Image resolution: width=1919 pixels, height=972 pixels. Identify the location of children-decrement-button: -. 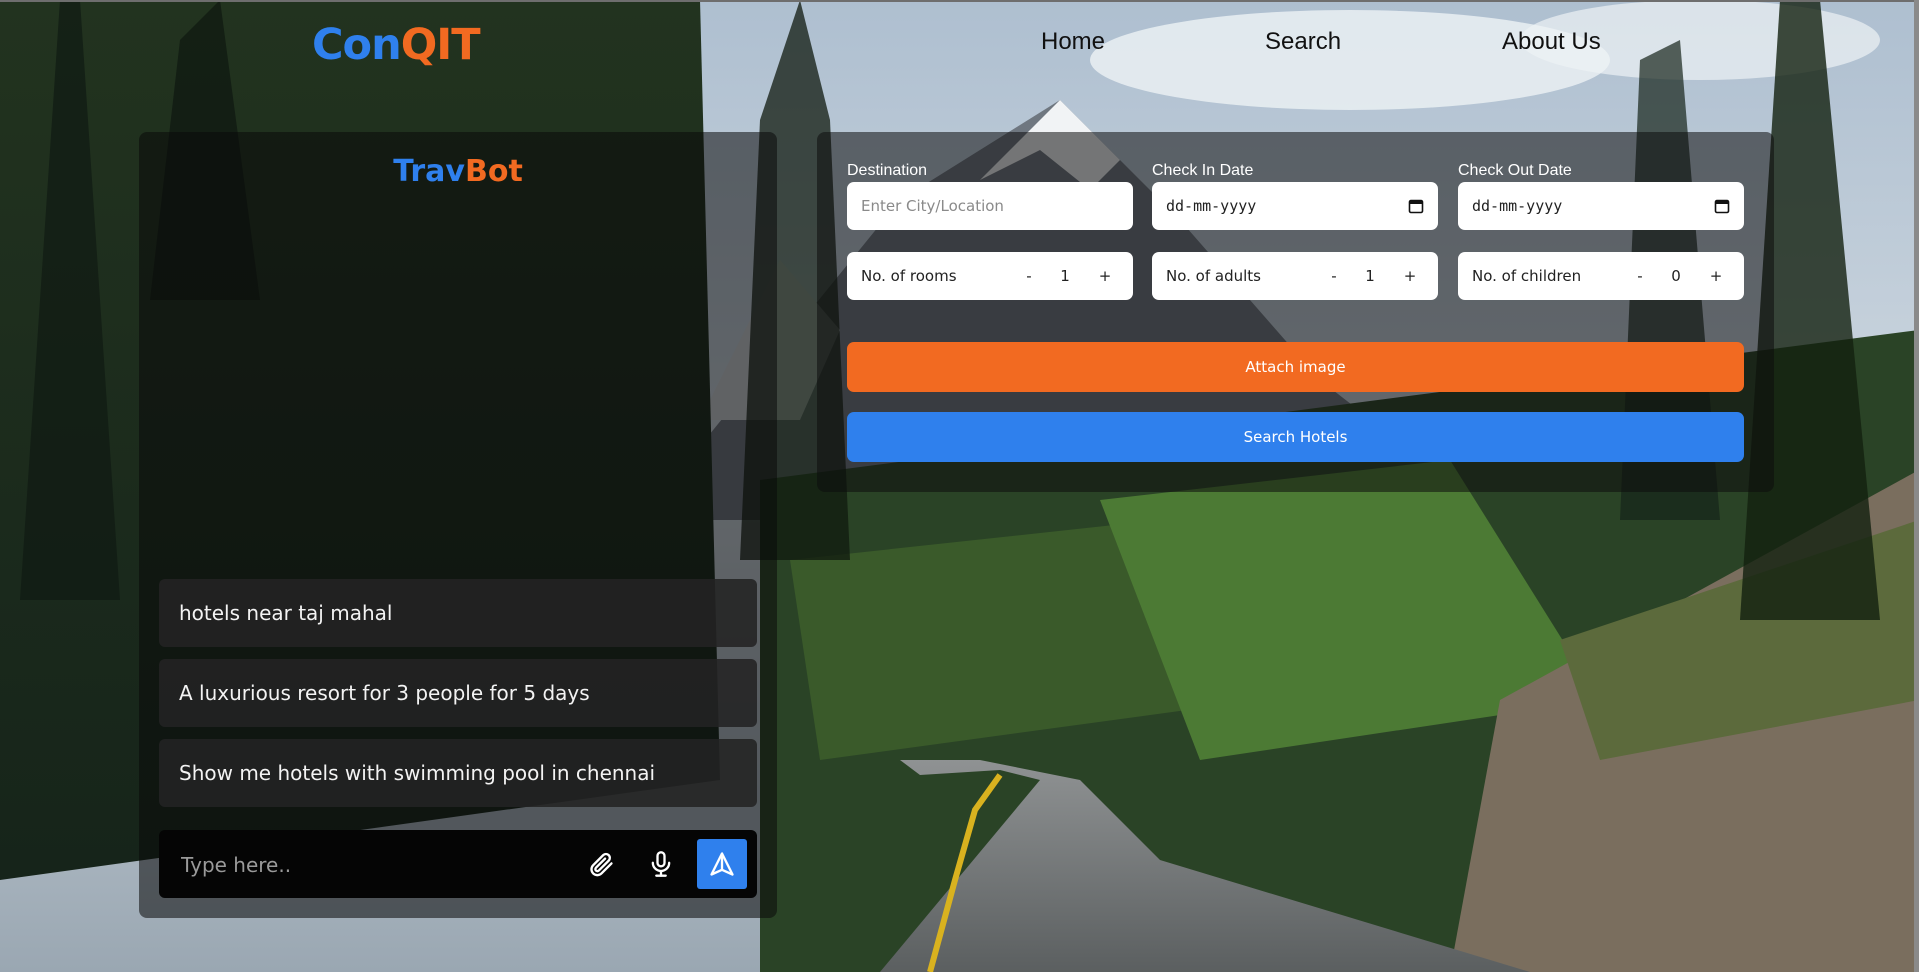
(1640, 276).